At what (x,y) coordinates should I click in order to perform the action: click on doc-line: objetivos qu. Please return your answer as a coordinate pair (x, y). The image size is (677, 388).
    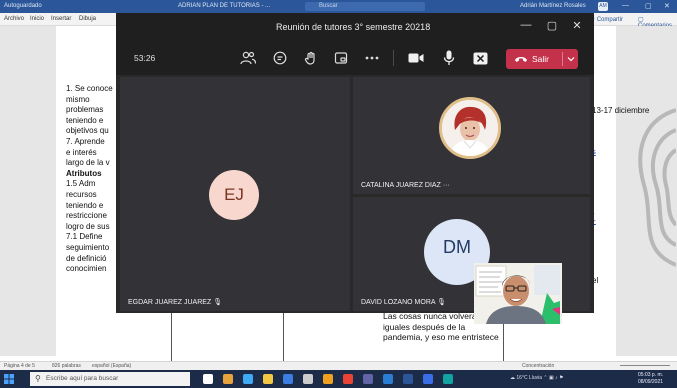
    Looking at the image, I should click on (87, 131).